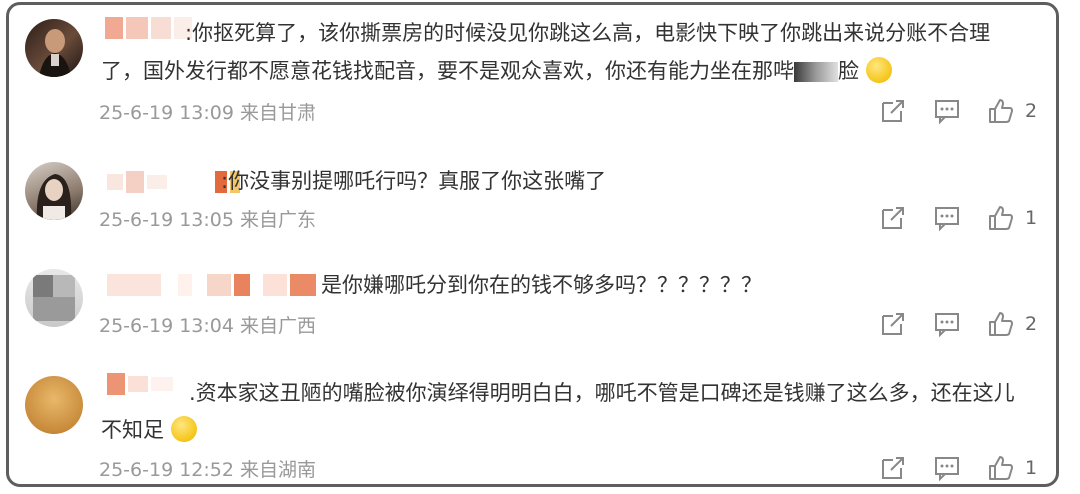 This screenshot has height=494, width=1080. What do you see at coordinates (848, 71) in the screenshot?
I see `comment-text-line-2-tail: 脸` at bounding box center [848, 71].